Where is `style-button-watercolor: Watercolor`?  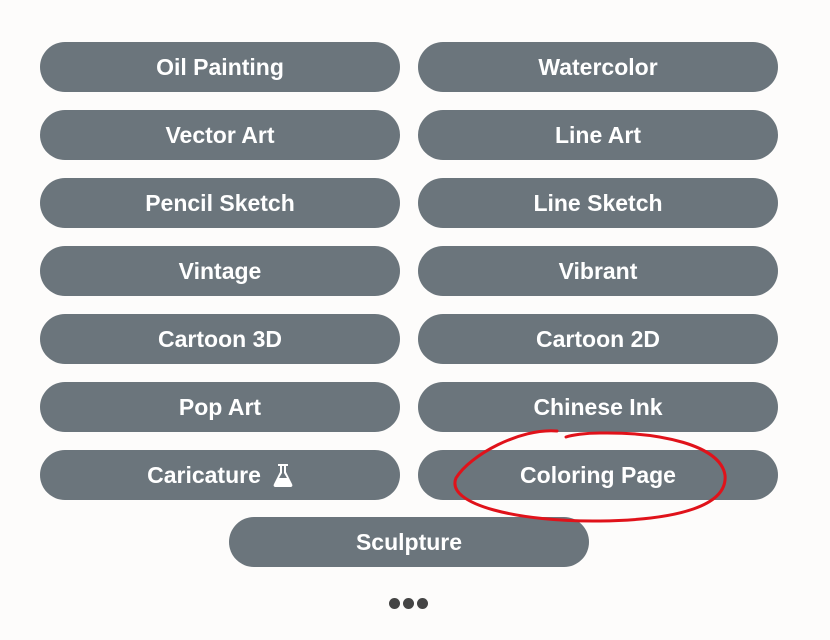 style-button-watercolor: Watercolor is located at coordinates (598, 67).